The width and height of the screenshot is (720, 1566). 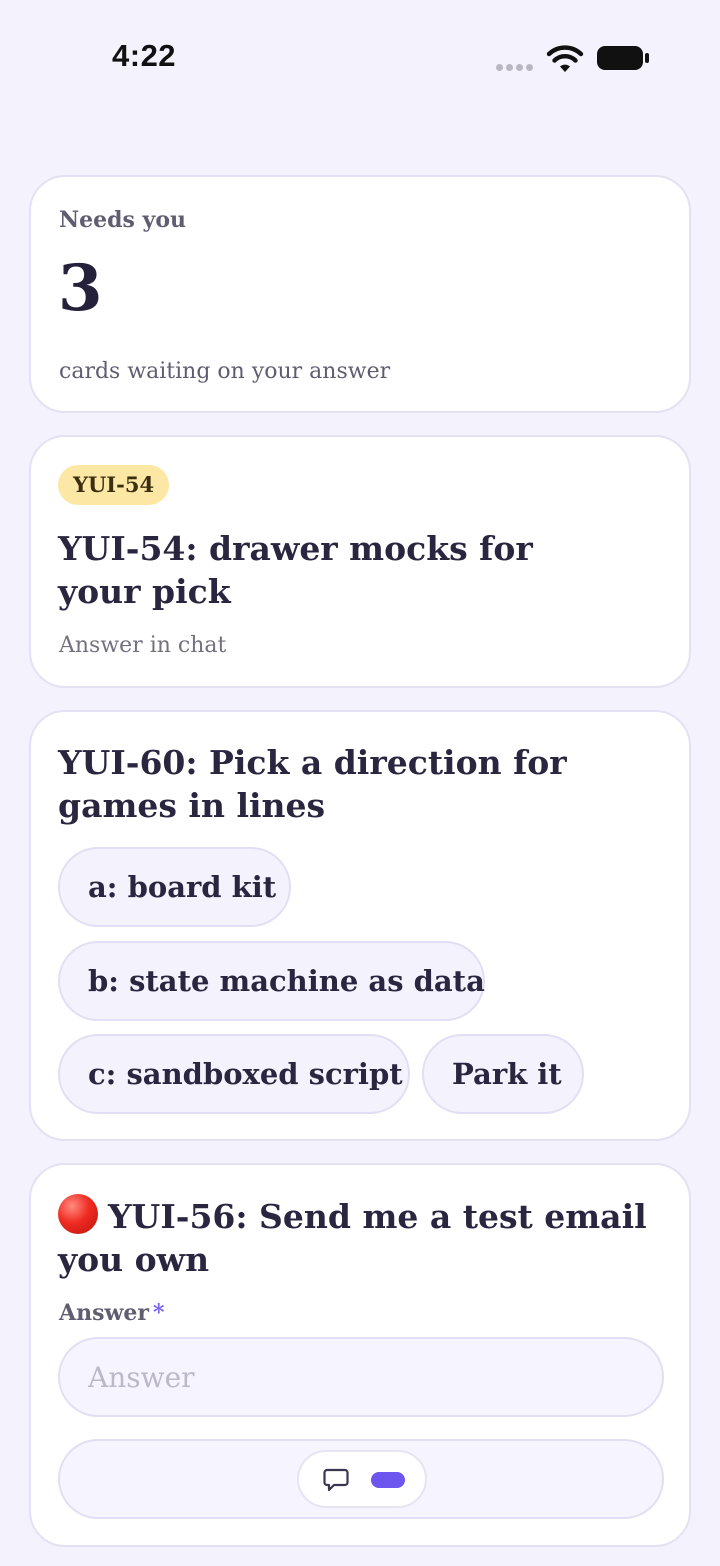 I want to click on battery-icon, so click(x=623, y=58).